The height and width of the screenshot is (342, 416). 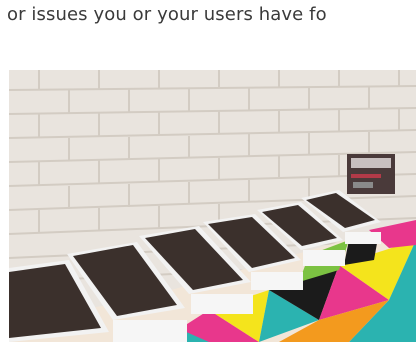 I want to click on article-caption-text: or issues you or your users have fo, so click(x=167, y=14).